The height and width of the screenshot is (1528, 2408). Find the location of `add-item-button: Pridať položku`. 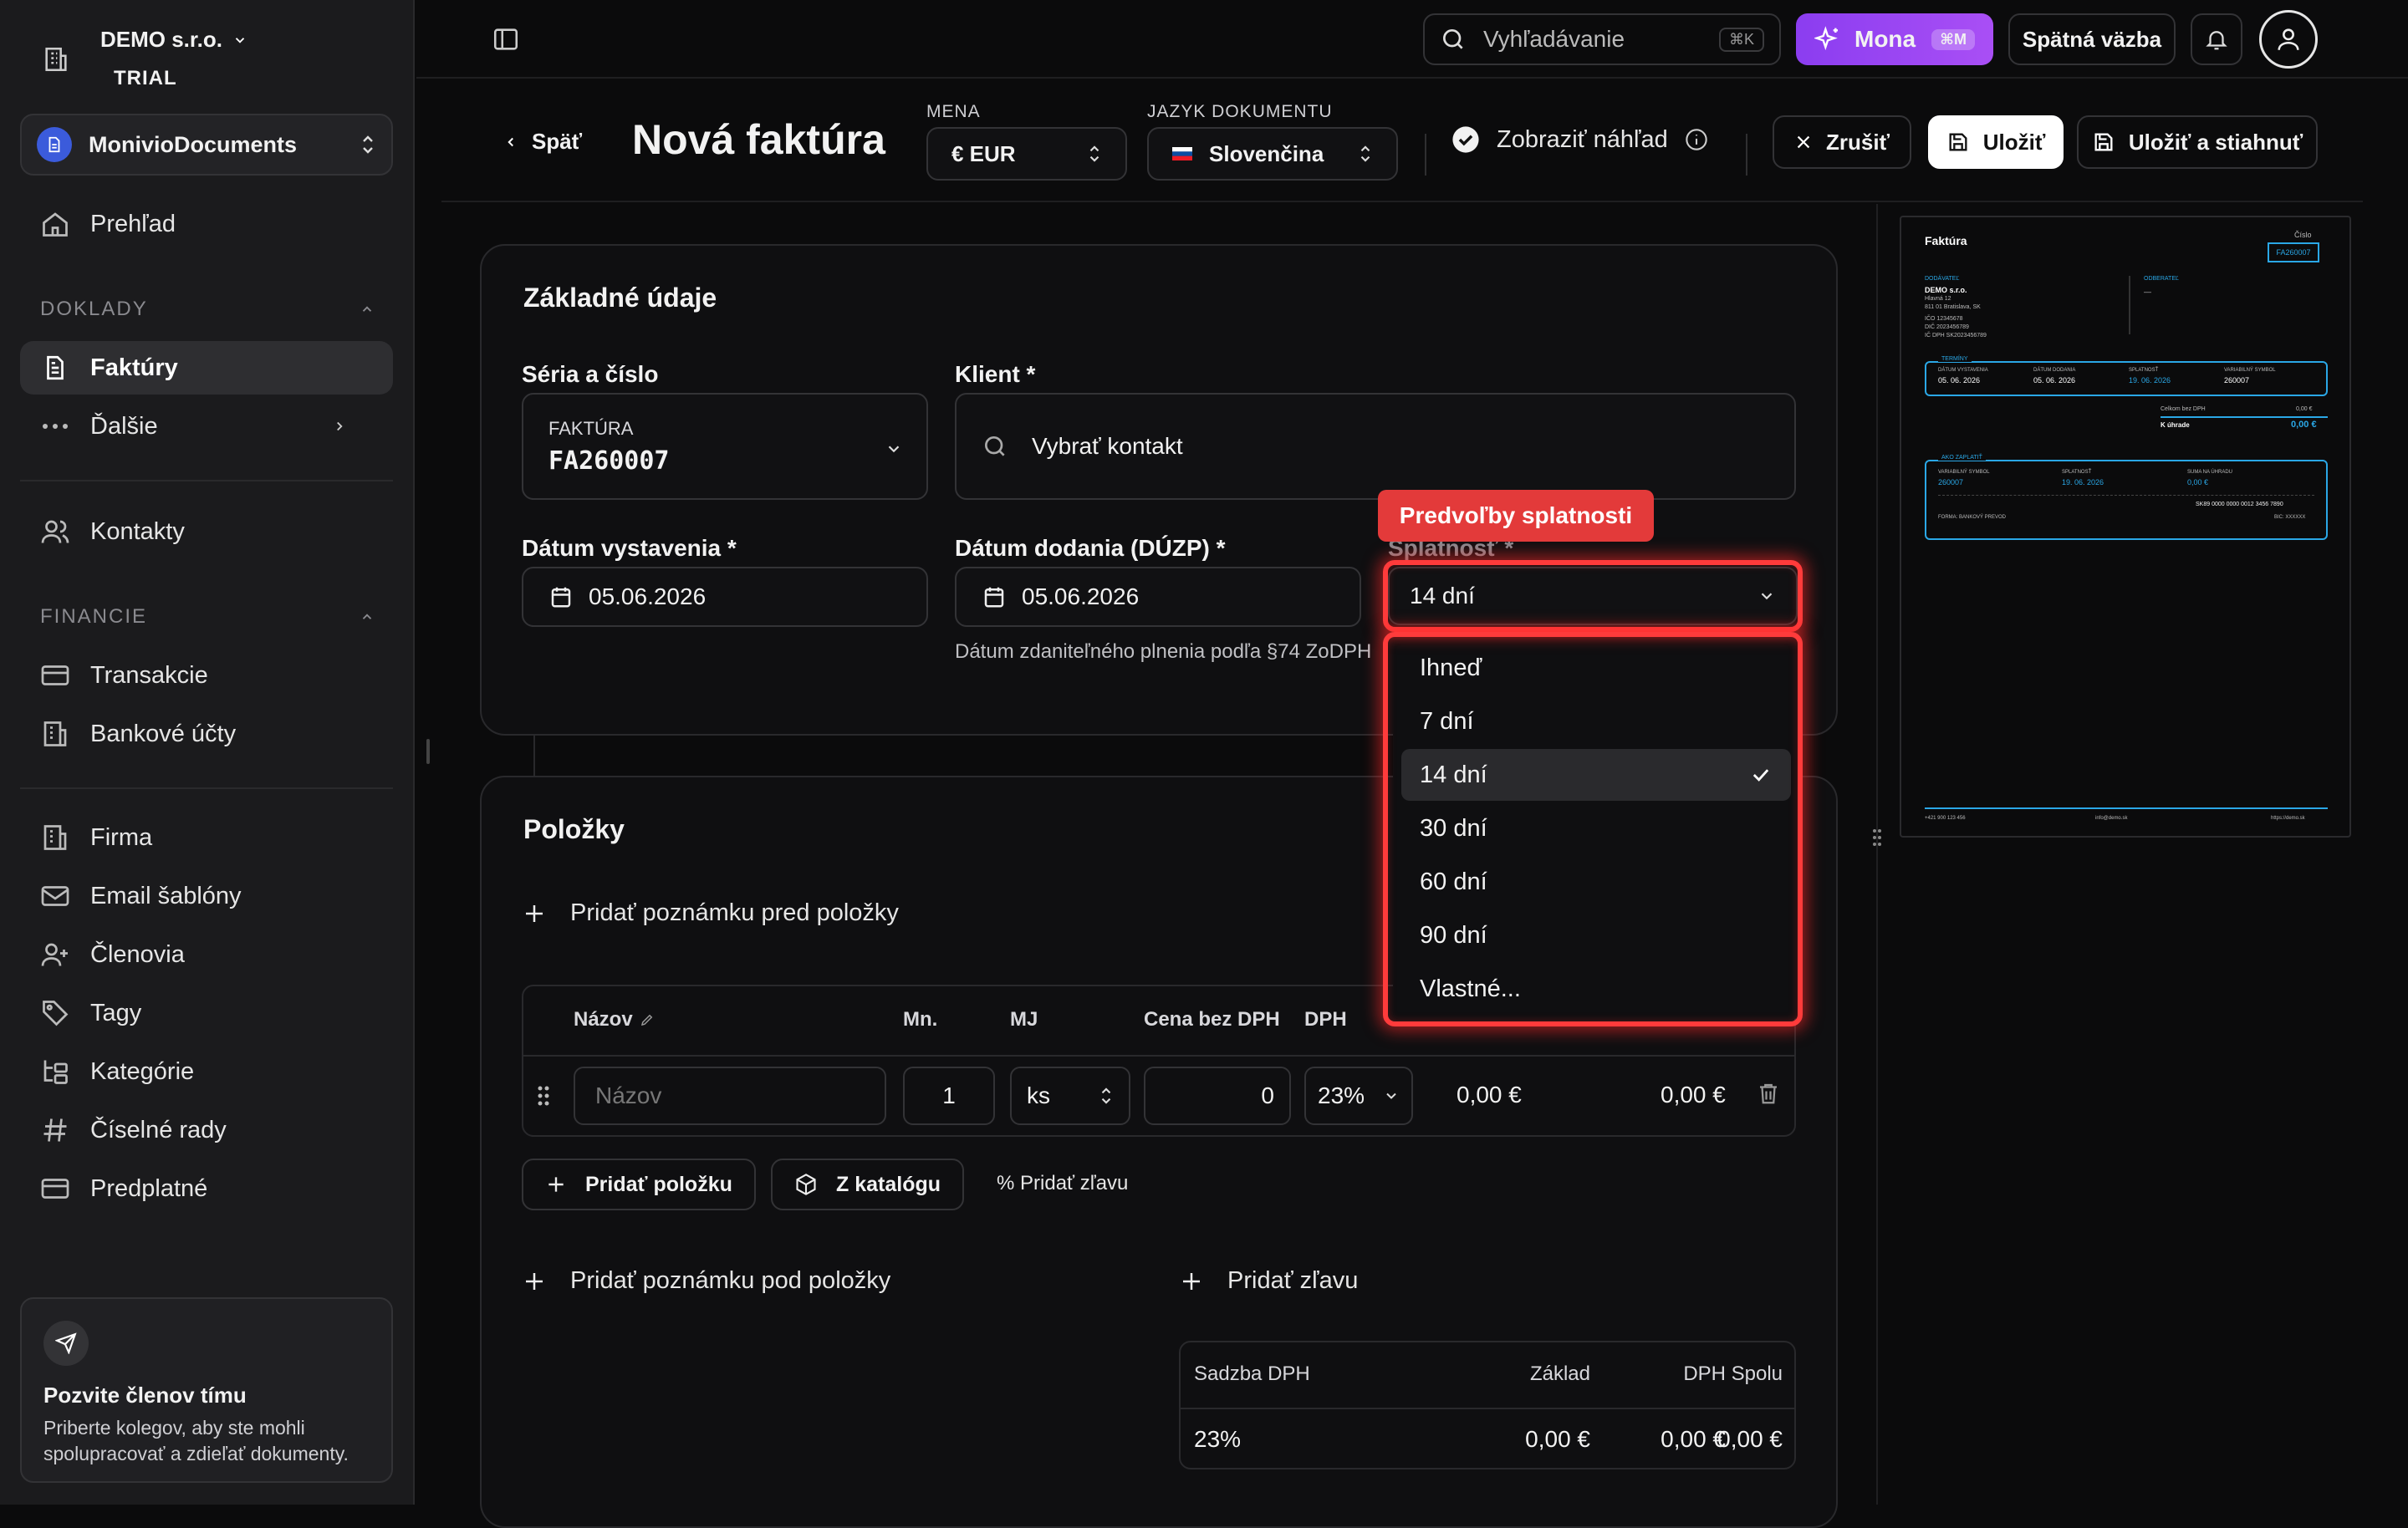

add-item-button: Pridať položku is located at coordinates (639, 1184).